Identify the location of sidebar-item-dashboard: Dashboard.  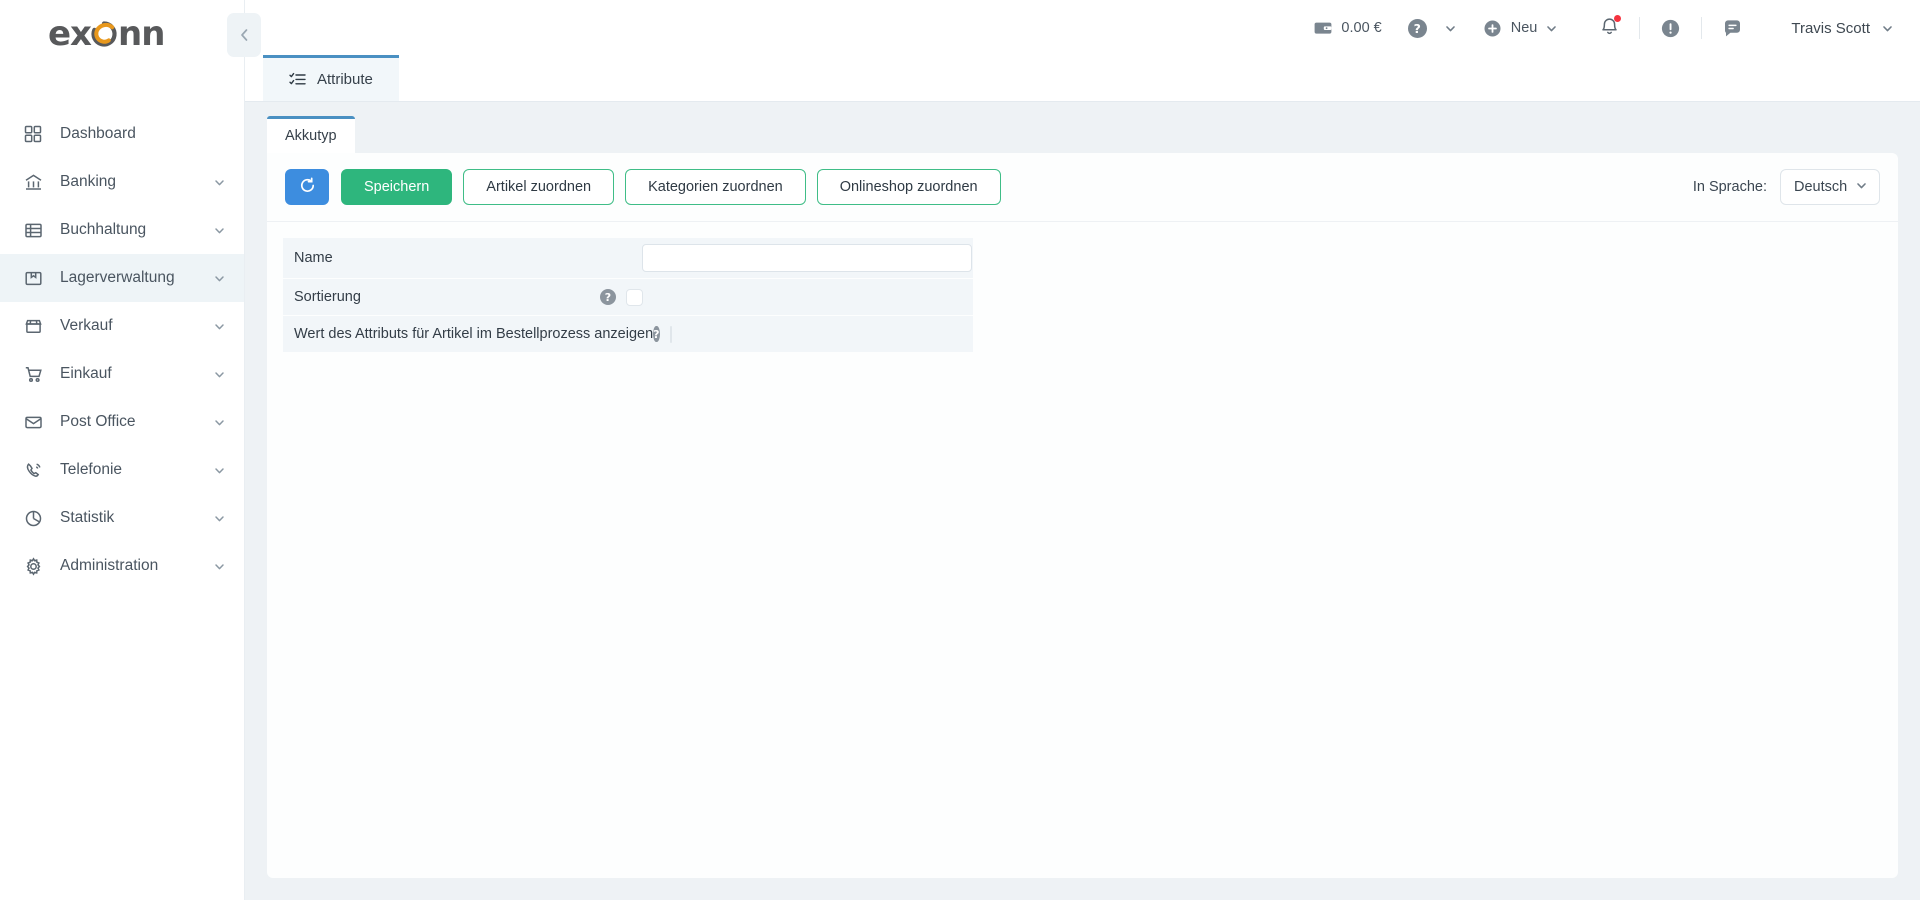
(122, 134).